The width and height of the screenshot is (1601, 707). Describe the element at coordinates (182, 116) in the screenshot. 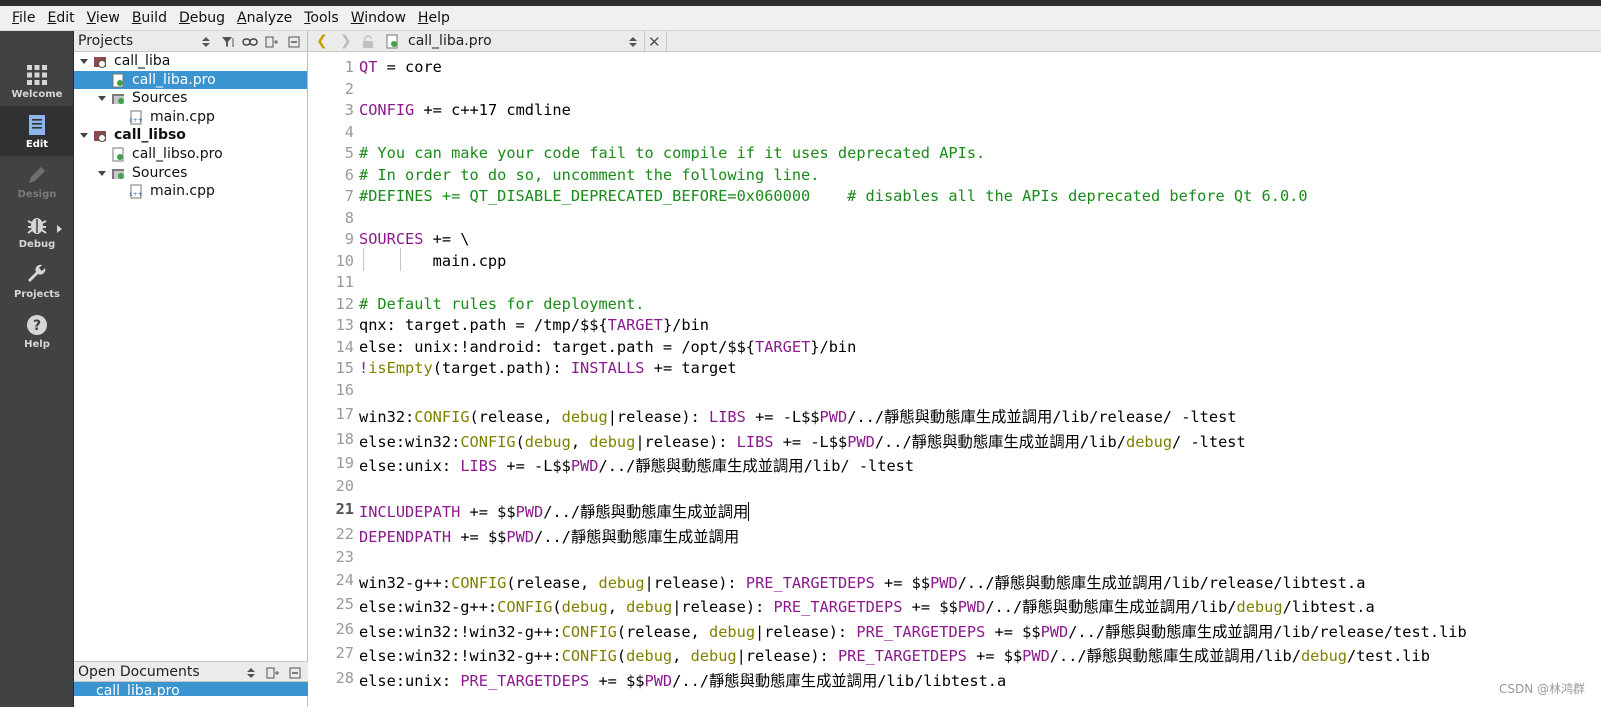

I see `tree-item-label: main.cpp` at that location.